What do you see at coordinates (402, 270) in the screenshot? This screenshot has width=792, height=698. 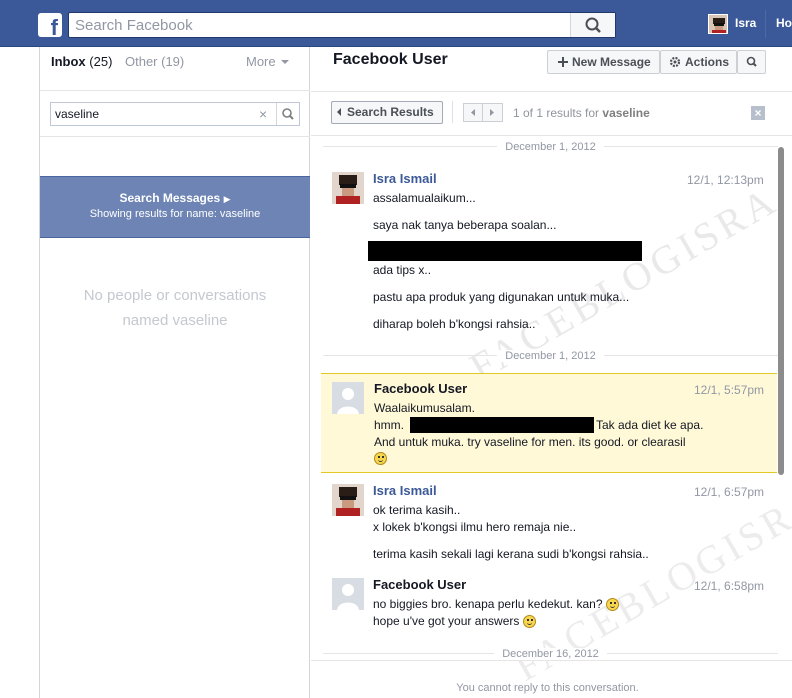 I see `message-text: ada tips x..` at bounding box center [402, 270].